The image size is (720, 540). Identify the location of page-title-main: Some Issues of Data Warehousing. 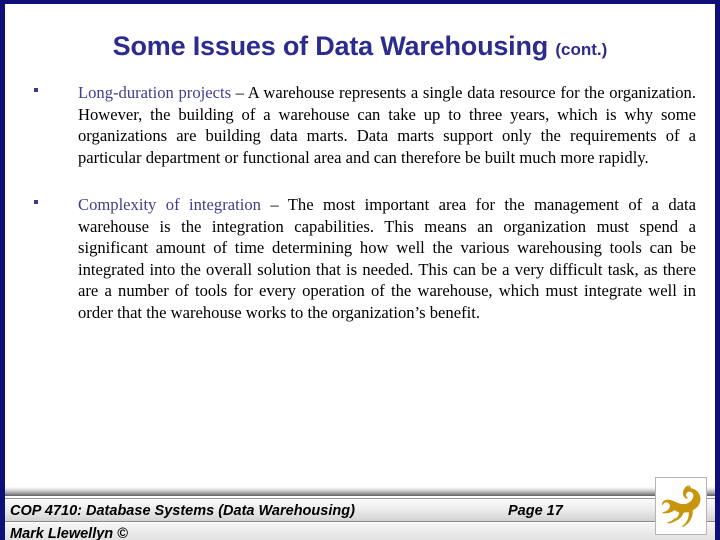
(330, 46).